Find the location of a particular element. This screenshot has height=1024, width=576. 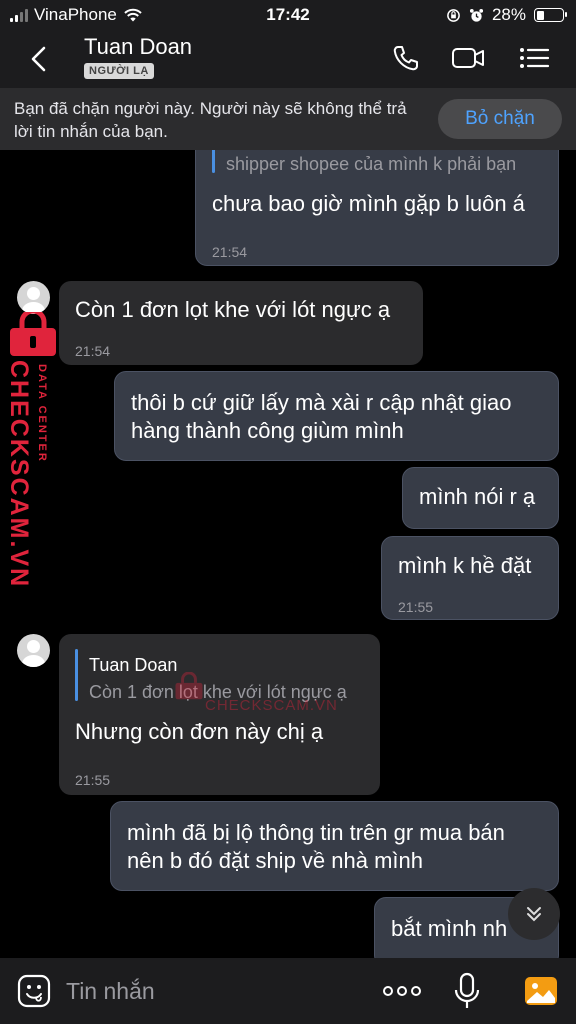

message-text: Nhưng còn đơn này chị ạ is located at coordinates (199, 731).